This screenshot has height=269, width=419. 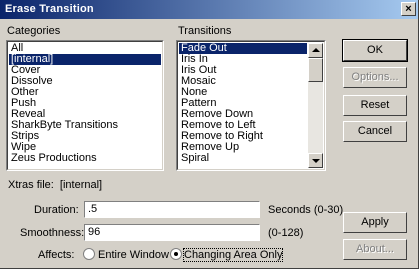 I want to click on transition-list-item: Spiral, so click(x=243, y=158).